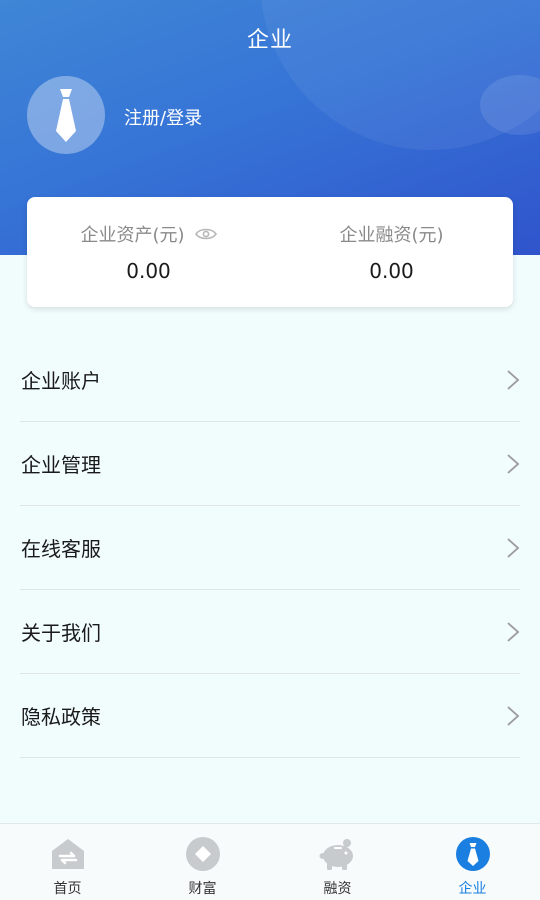  Describe the element at coordinates (61, 549) in the screenshot. I see `menu-item-label: 在线客服` at that location.